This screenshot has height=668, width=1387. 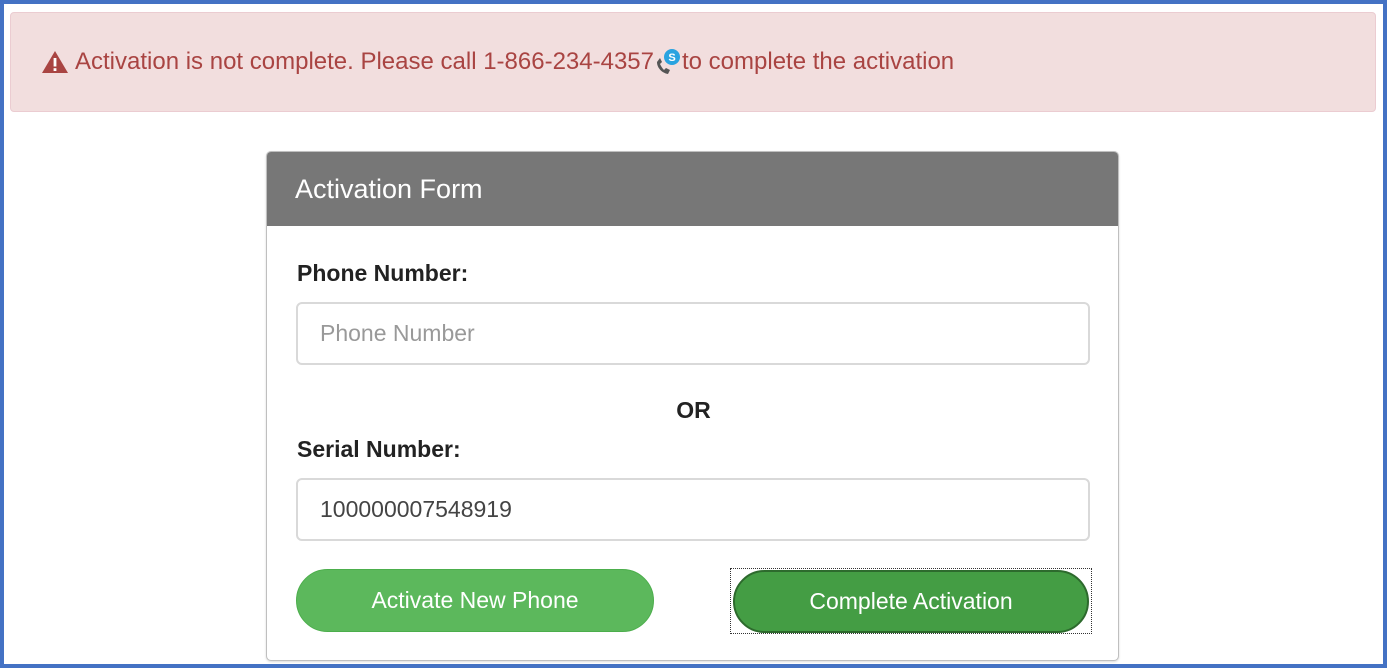 What do you see at coordinates (693, 509) in the screenshot?
I see `serial-number-input` at bounding box center [693, 509].